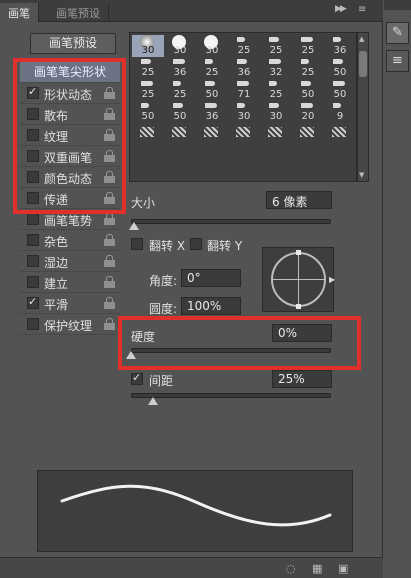  What do you see at coordinates (56, 263) in the screenshot?
I see `option-label: 湿边` at bounding box center [56, 263].